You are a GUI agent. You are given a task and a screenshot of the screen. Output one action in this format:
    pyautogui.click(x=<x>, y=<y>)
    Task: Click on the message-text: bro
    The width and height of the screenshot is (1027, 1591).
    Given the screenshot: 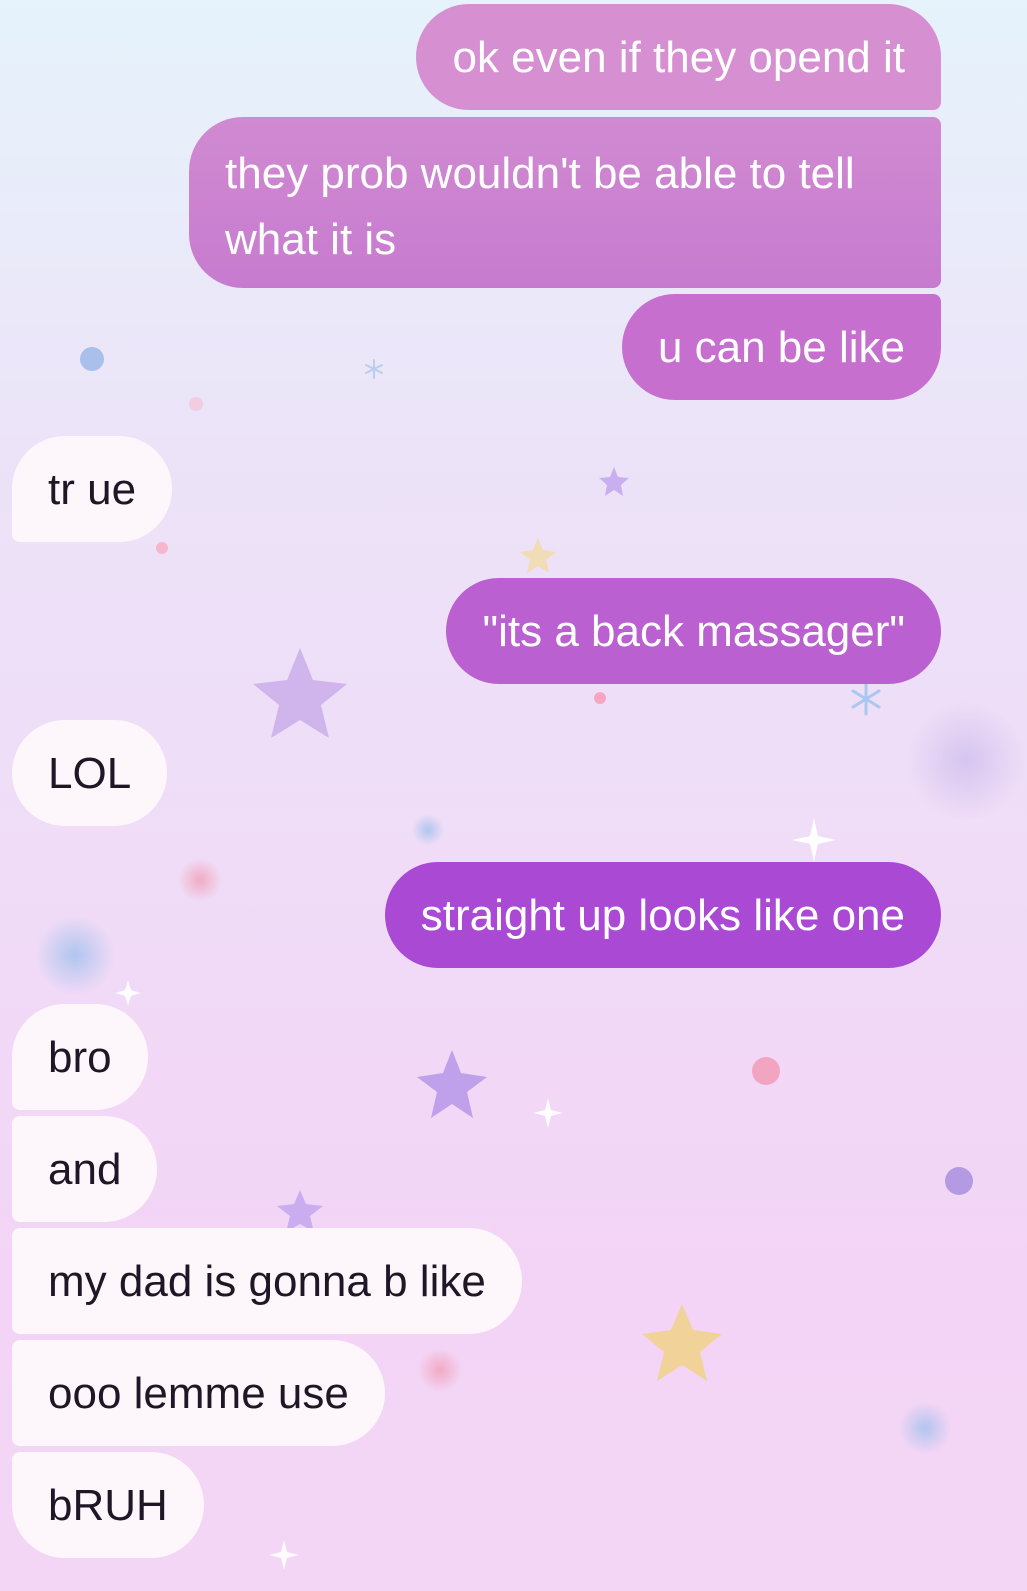 What is the action you would take?
    pyautogui.click(x=80, y=1057)
    